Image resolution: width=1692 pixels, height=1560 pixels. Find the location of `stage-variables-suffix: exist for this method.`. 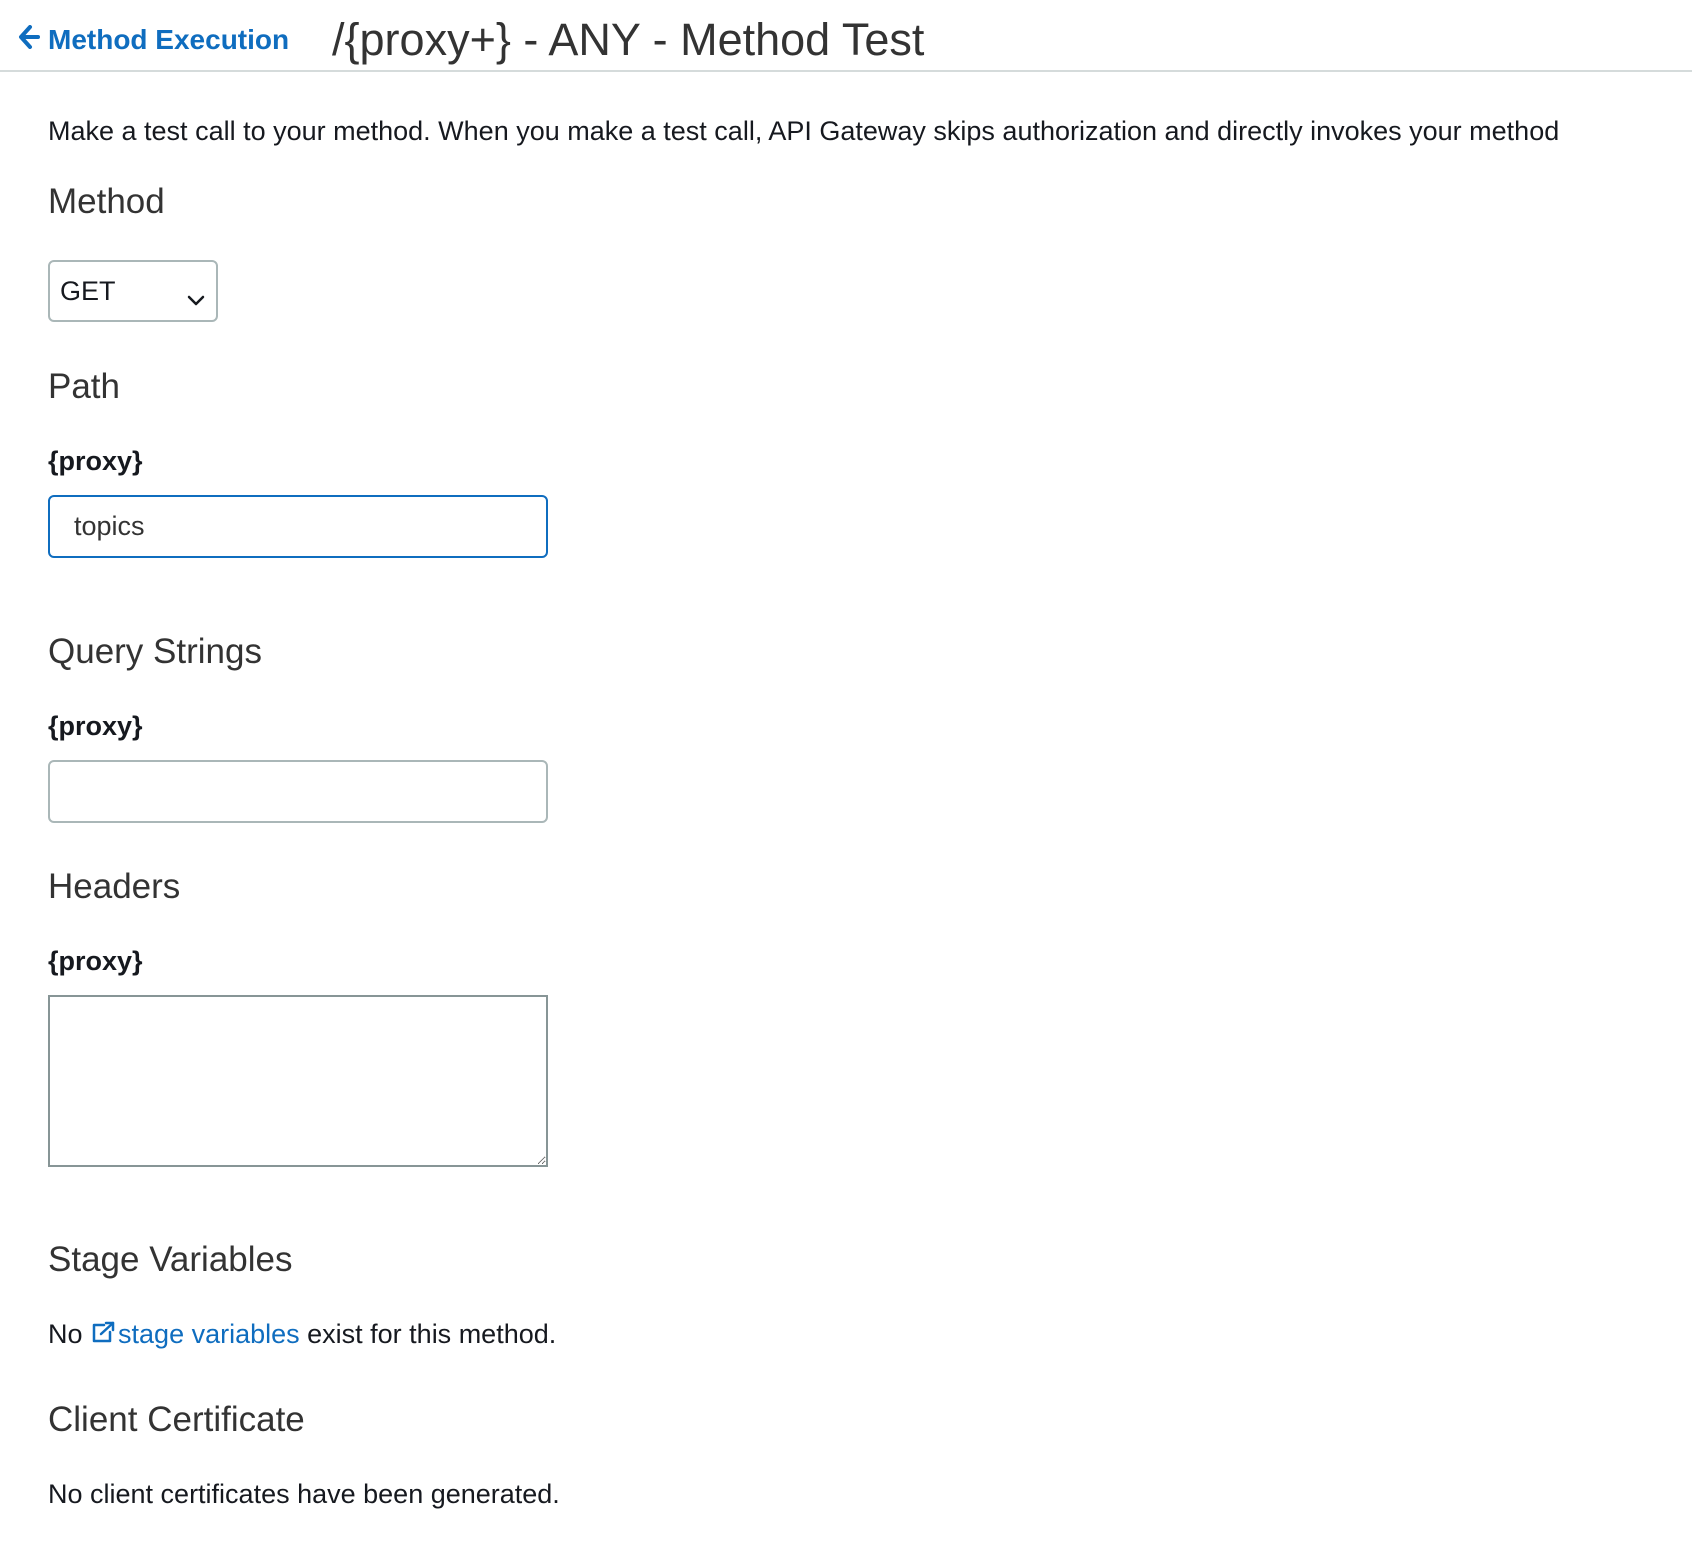

stage-variables-suffix: exist for this method. is located at coordinates (428, 1334).